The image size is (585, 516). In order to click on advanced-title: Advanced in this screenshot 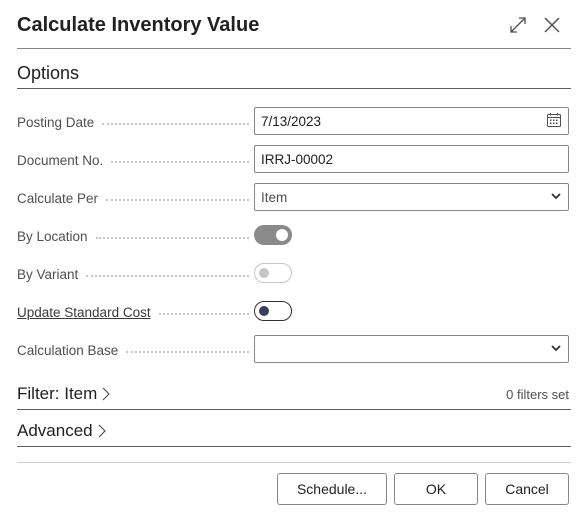, I will do `click(62, 431)`.